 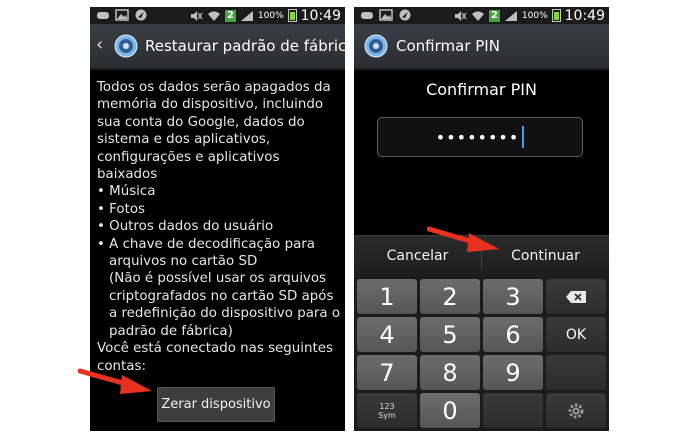 I want to click on ok-key: OK, so click(x=576, y=334).